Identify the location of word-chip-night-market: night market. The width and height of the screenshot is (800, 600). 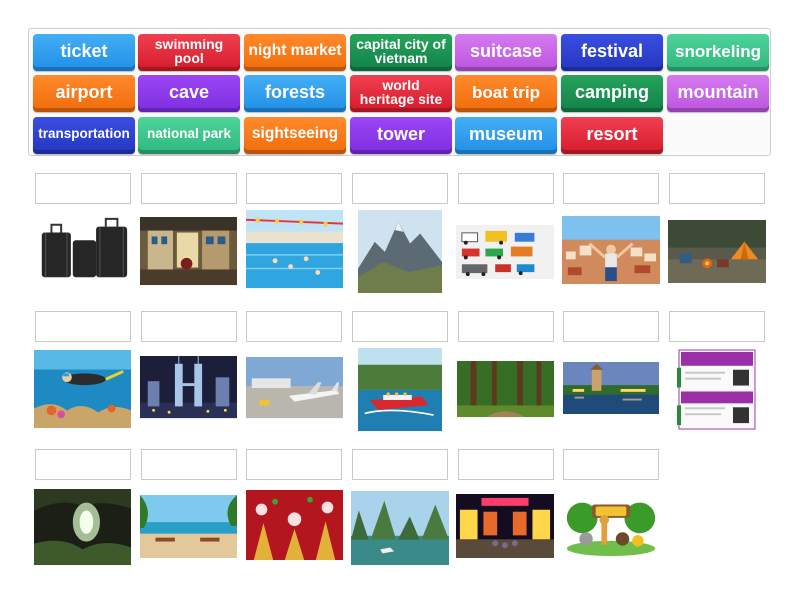
(295, 52).